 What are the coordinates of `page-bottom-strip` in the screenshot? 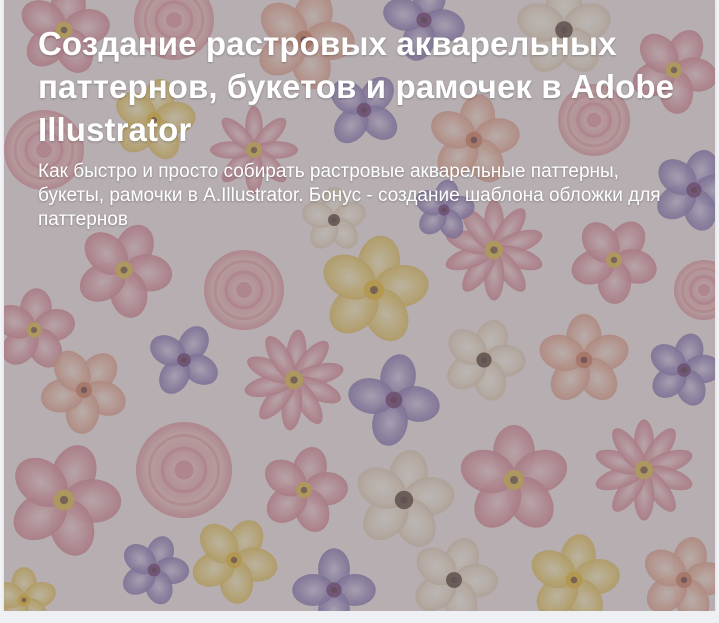 It's located at (359, 617).